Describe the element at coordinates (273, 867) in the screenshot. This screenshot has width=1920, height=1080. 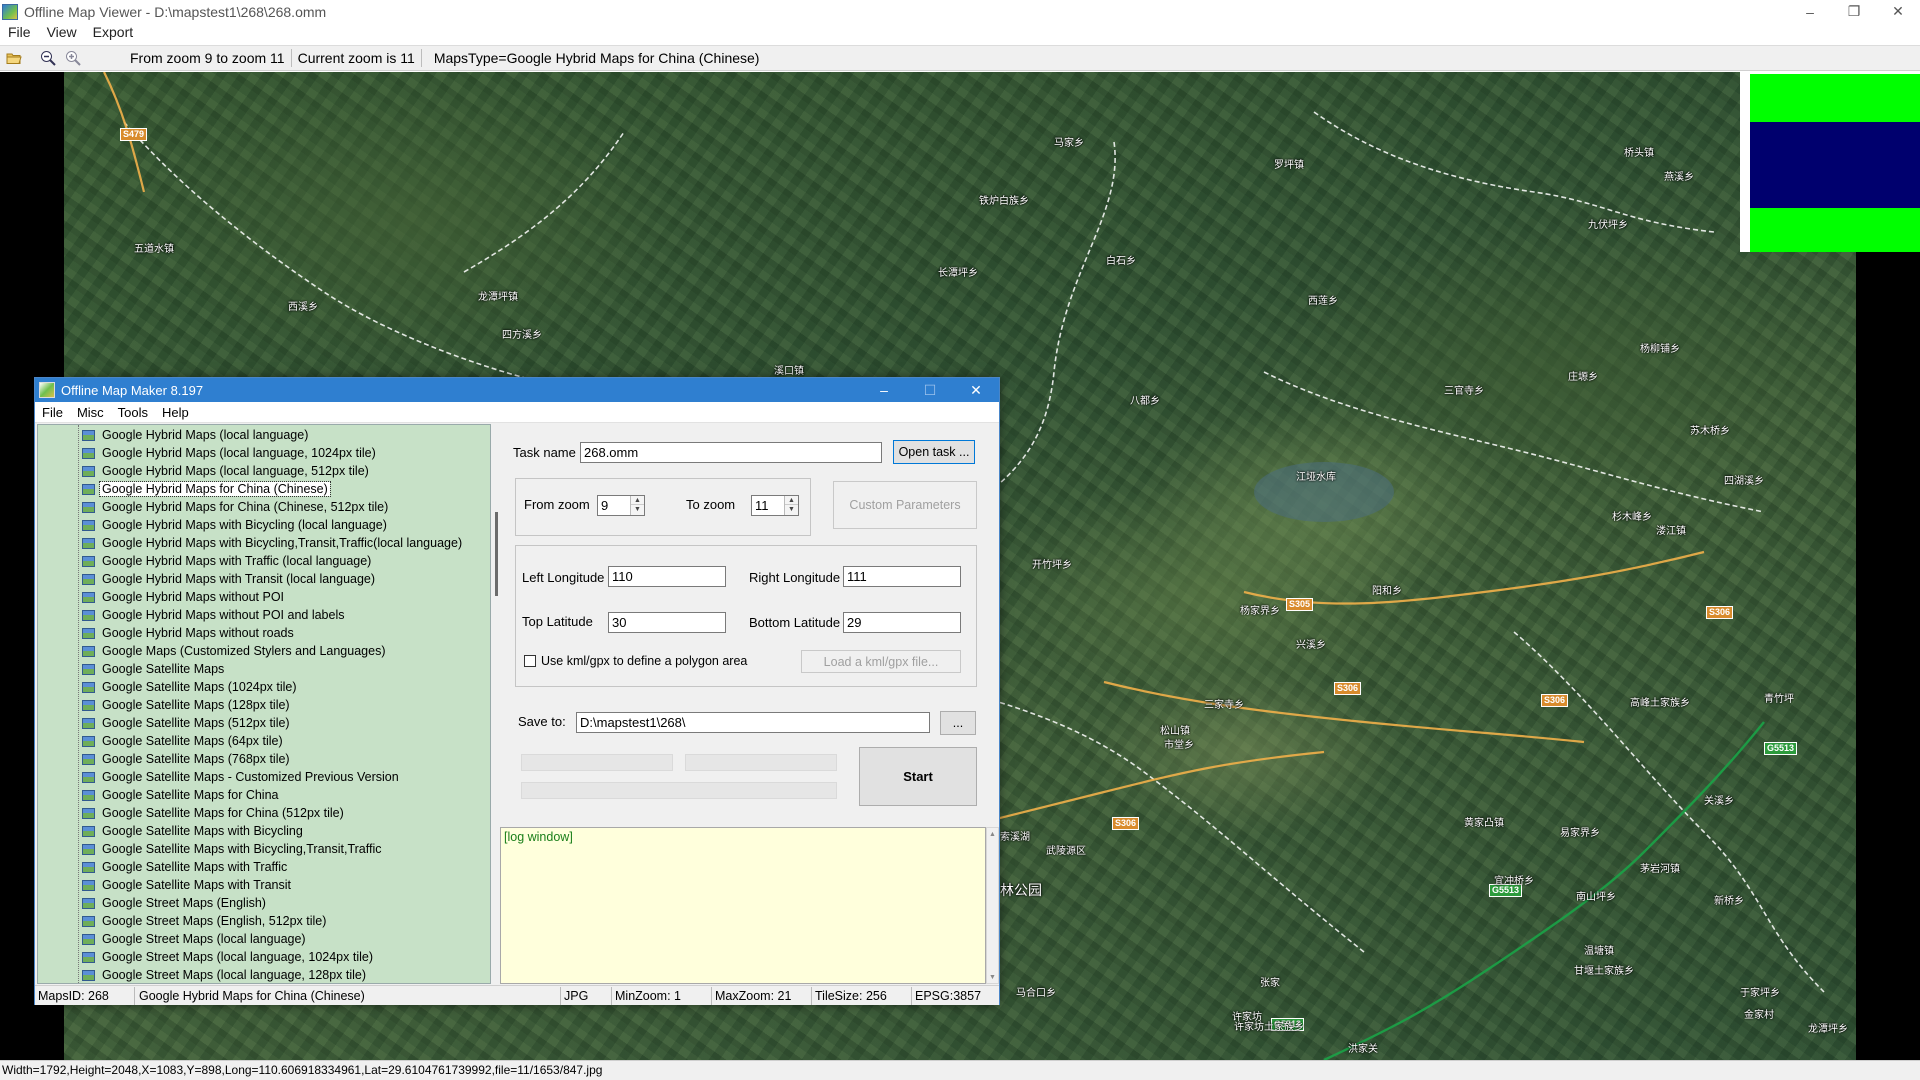
I see `map-type-item: Google Satellite Maps with Traffic` at that location.